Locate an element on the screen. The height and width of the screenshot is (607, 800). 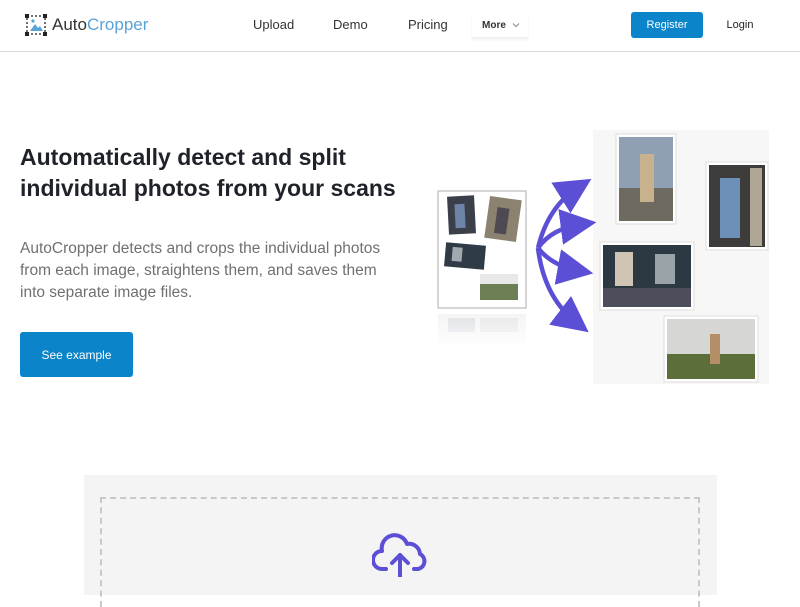
brand-logo: AutoCropper is located at coordinates (86, 25).